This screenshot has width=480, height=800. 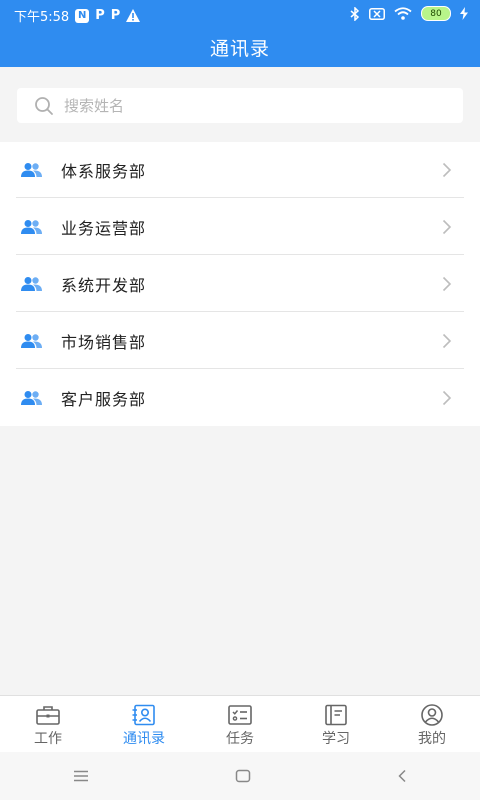 I want to click on p-notification-icon: P, so click(x=100, y=15).